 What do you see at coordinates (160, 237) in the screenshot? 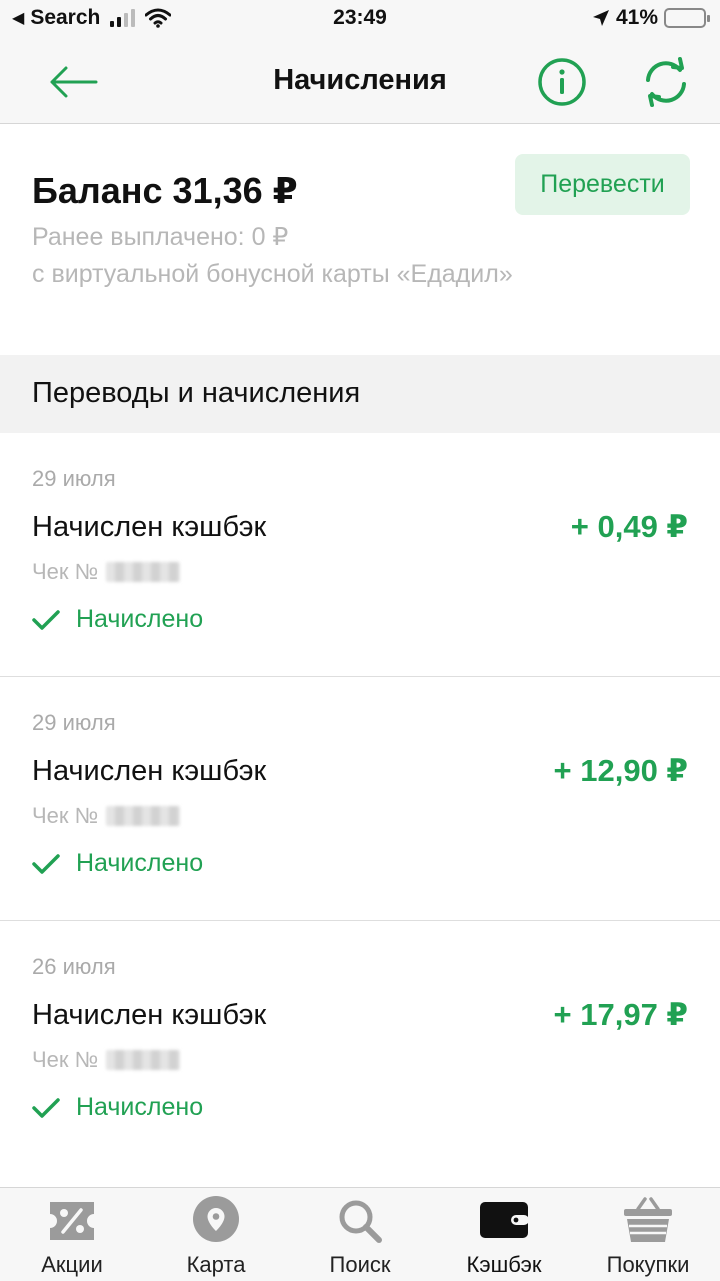
I see `previously-paid-text: Ранее выплачено: 0 ₽` at bounding box center [160, 237].